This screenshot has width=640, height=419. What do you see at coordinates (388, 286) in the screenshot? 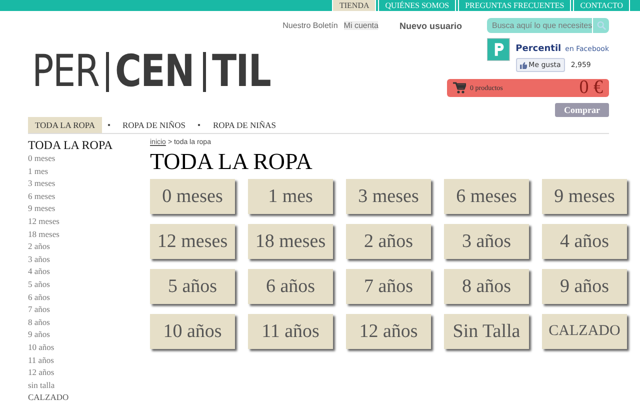
I see `category-button: 7 años` at bounding box center [388, 286].